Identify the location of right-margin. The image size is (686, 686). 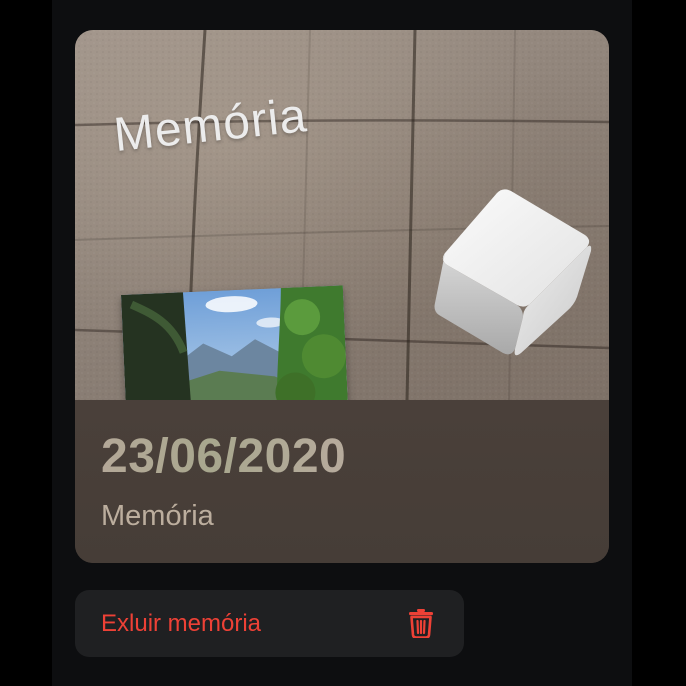
(659, 343).